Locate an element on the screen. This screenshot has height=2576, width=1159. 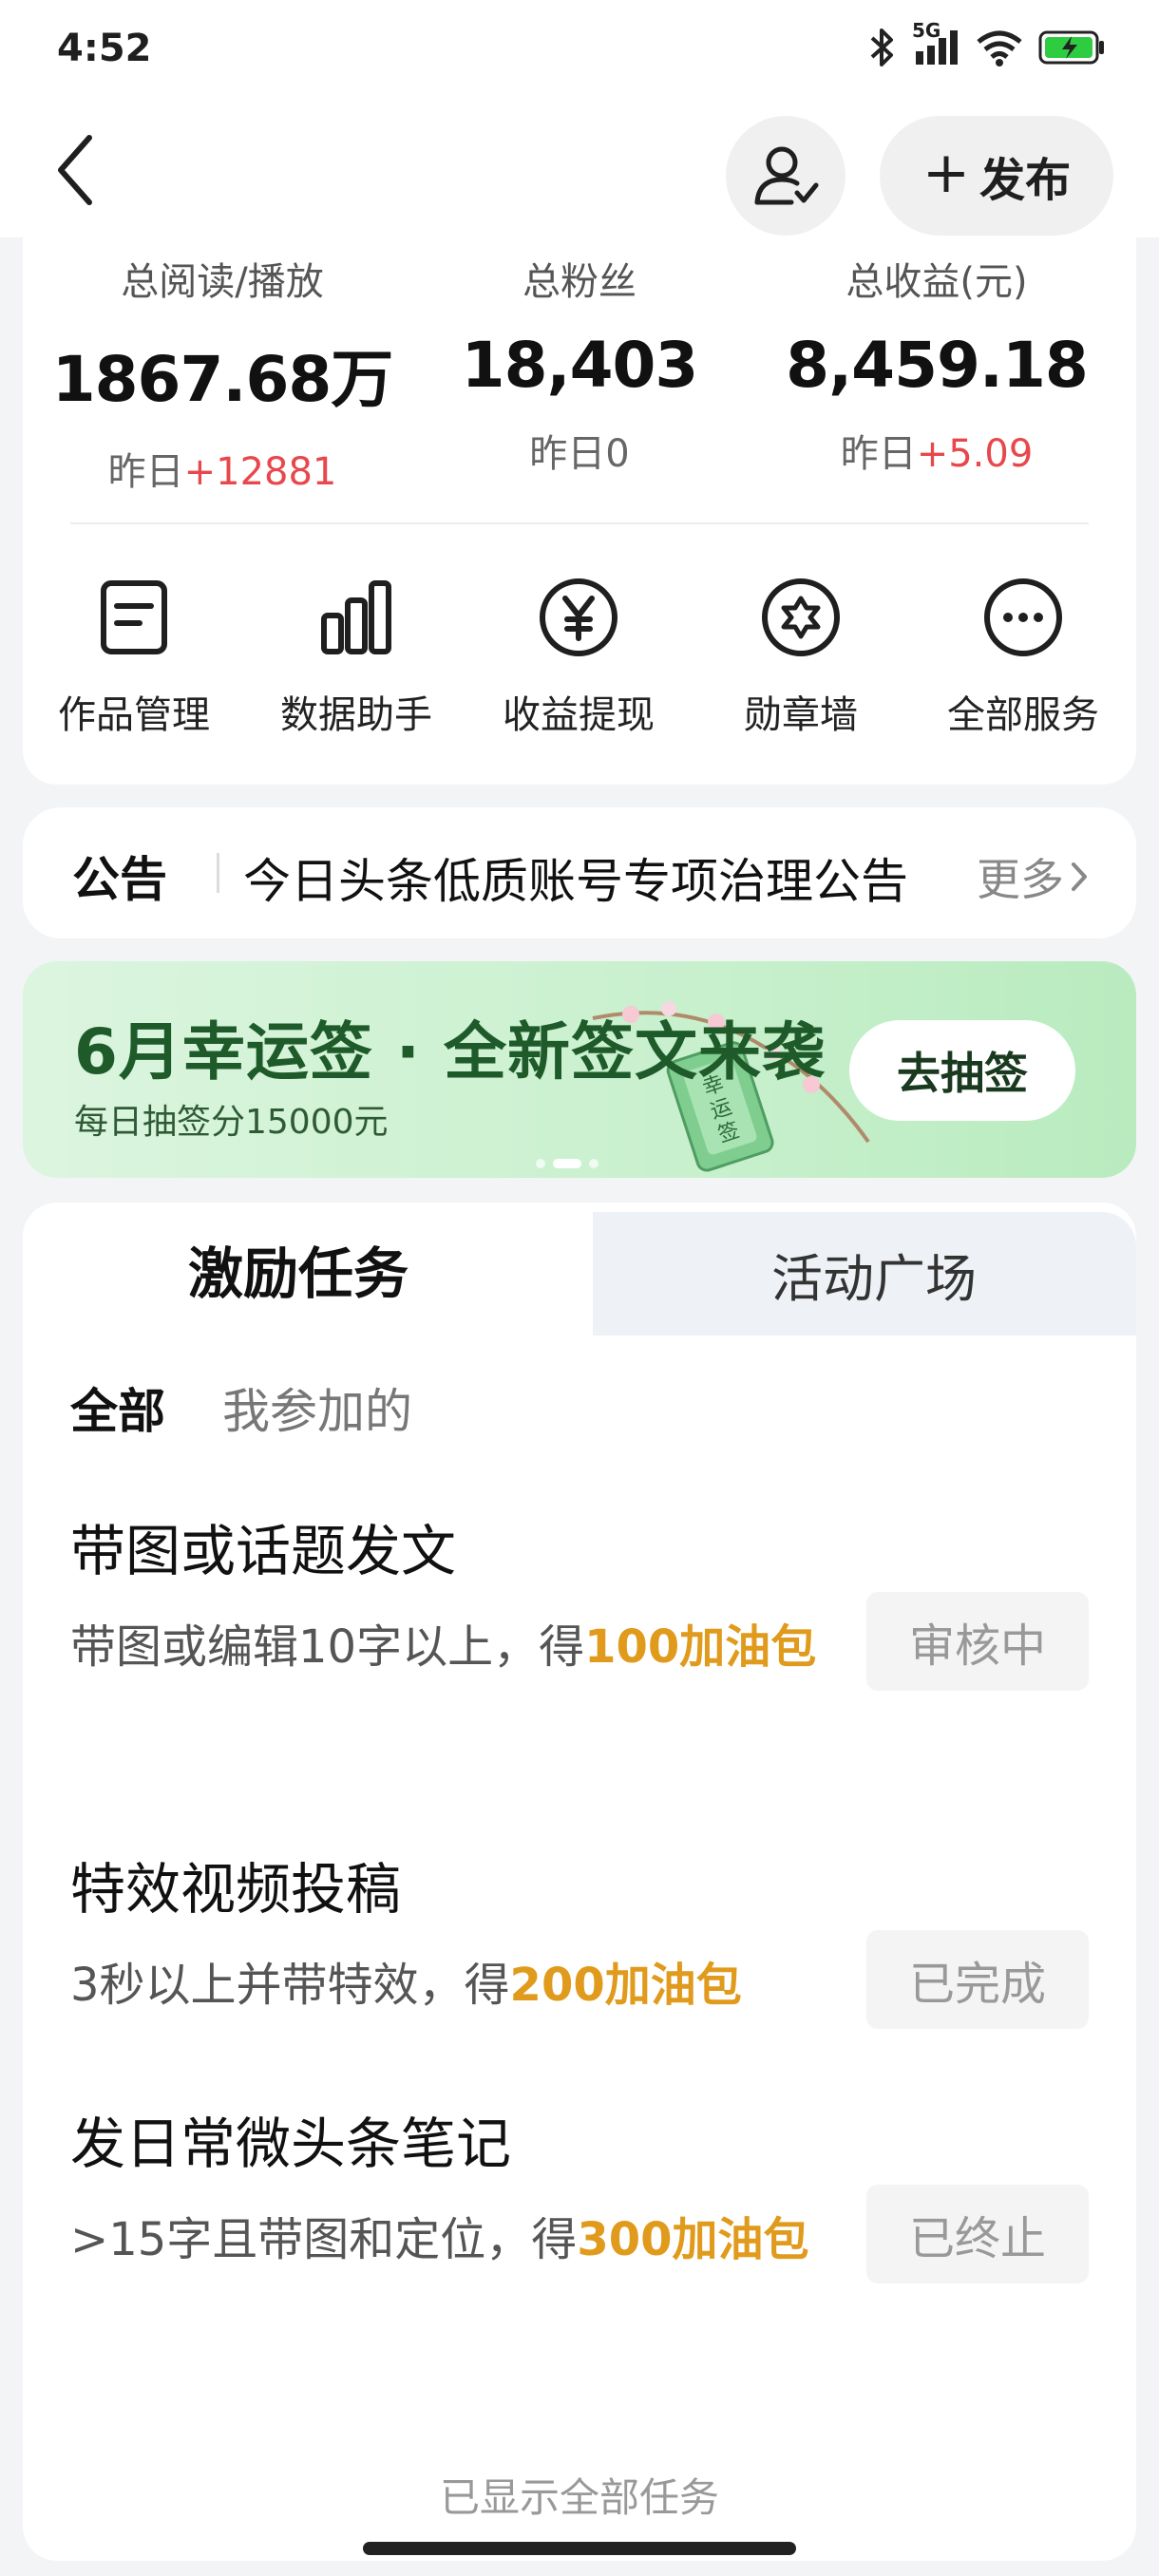
stat-value: 18,403 is located at coordinates (580, 365).